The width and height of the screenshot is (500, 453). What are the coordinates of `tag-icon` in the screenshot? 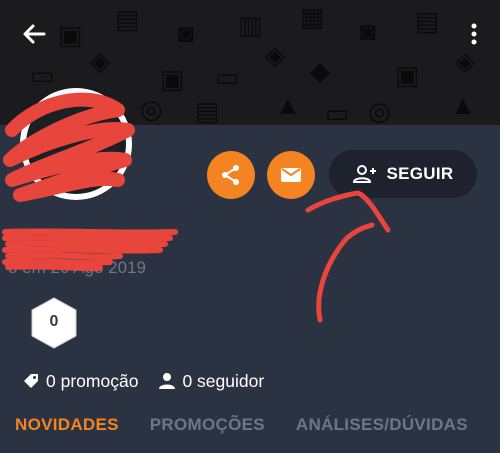 It's located at (31, 381).